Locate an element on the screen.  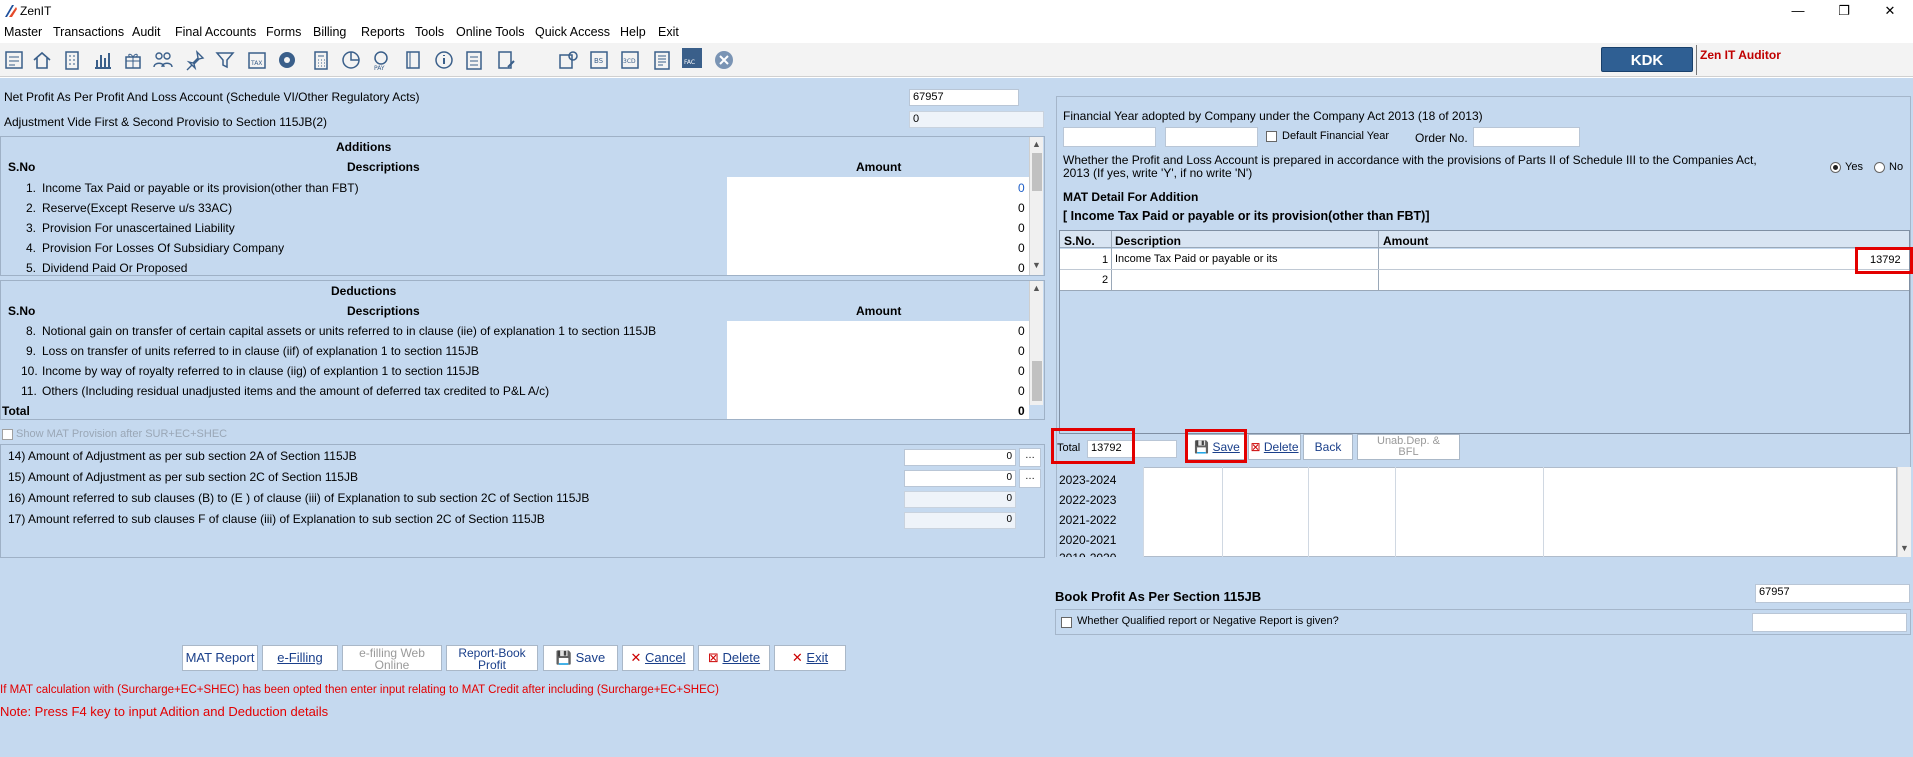
close-button: ✕ is located at coordinates (1890, 11).